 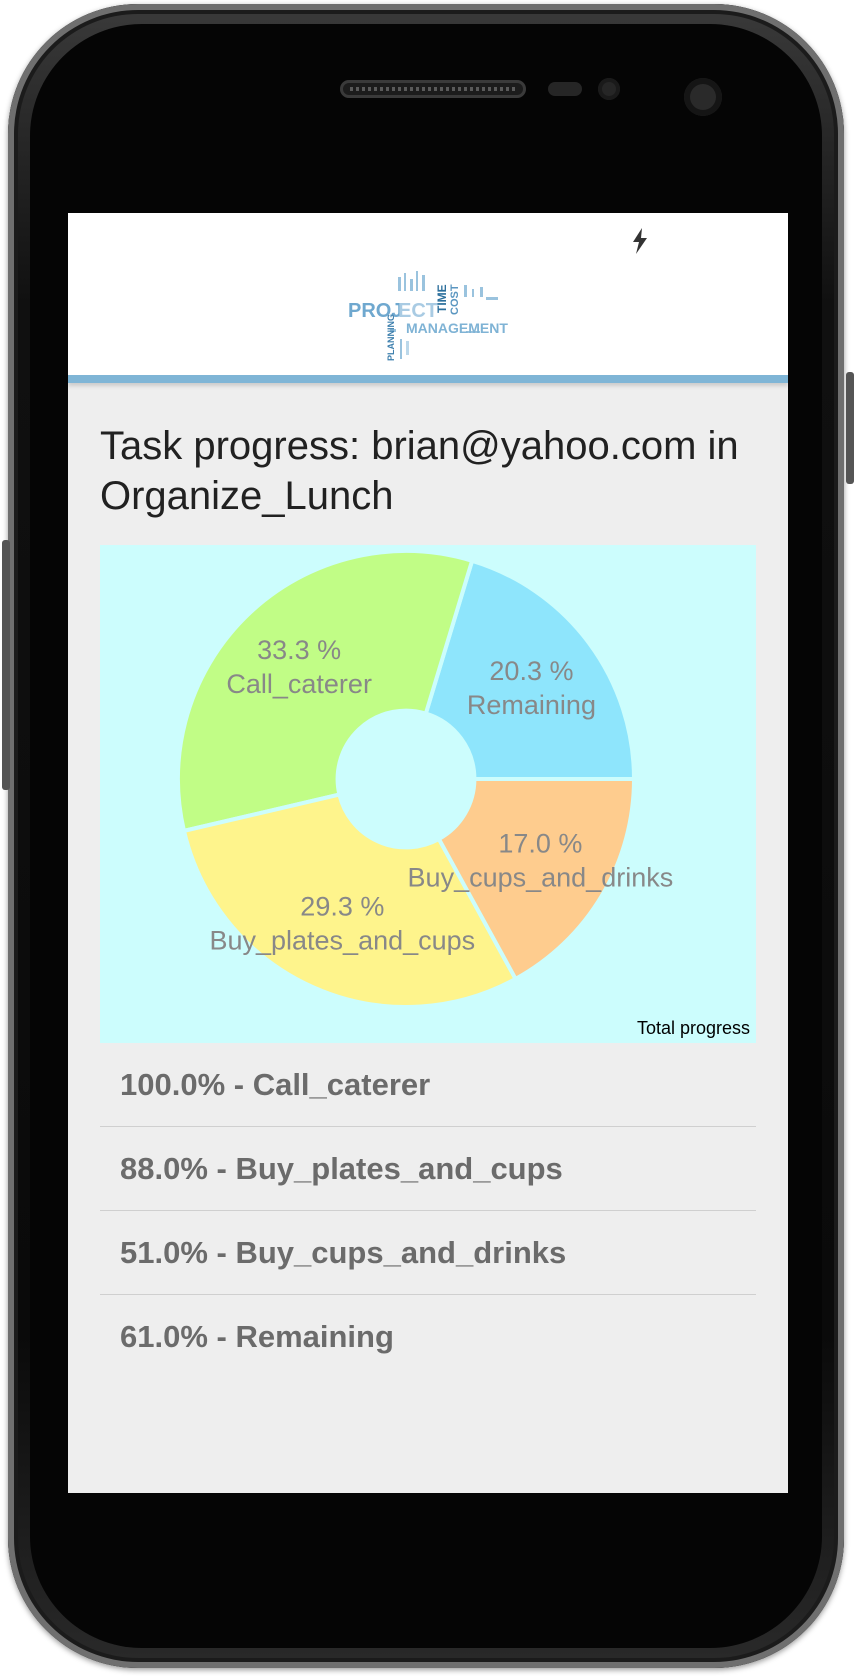 I want to click on front-camera, so click(x=703, y=97).